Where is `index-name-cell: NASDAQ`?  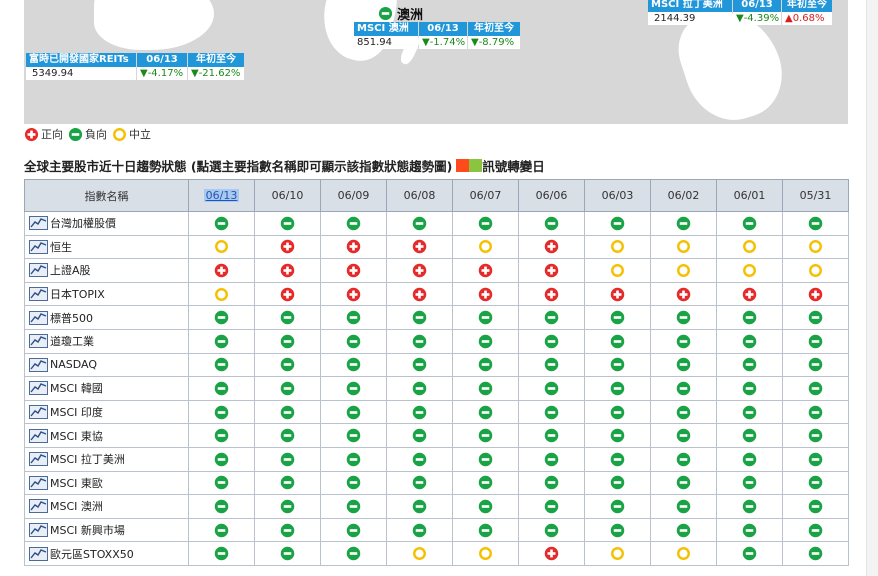
index-name-cell: NASDAQ is located at coordinates (106, 365).